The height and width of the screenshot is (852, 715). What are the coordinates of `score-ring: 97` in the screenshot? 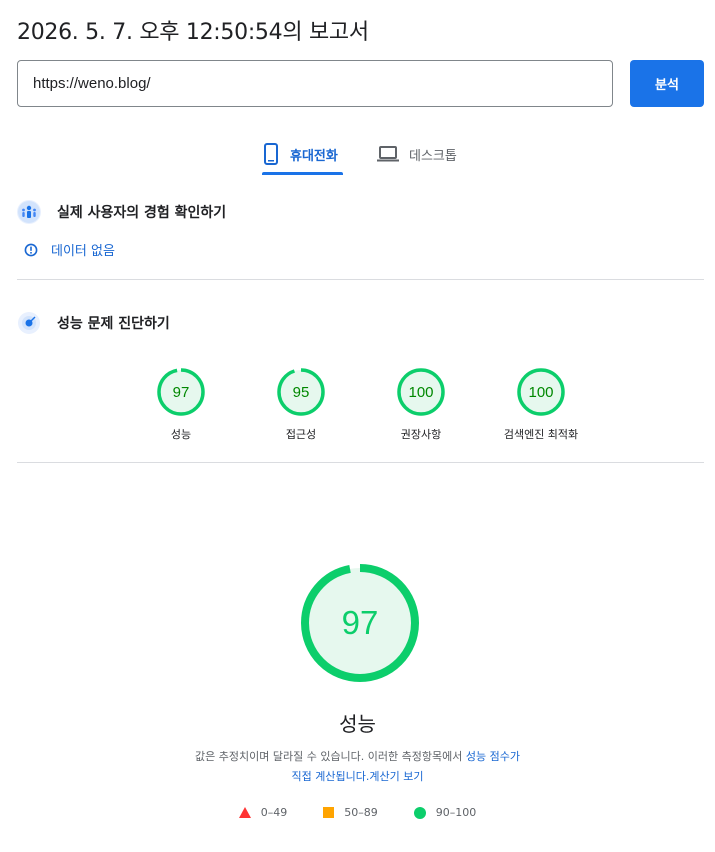 It's located at (181, 392).